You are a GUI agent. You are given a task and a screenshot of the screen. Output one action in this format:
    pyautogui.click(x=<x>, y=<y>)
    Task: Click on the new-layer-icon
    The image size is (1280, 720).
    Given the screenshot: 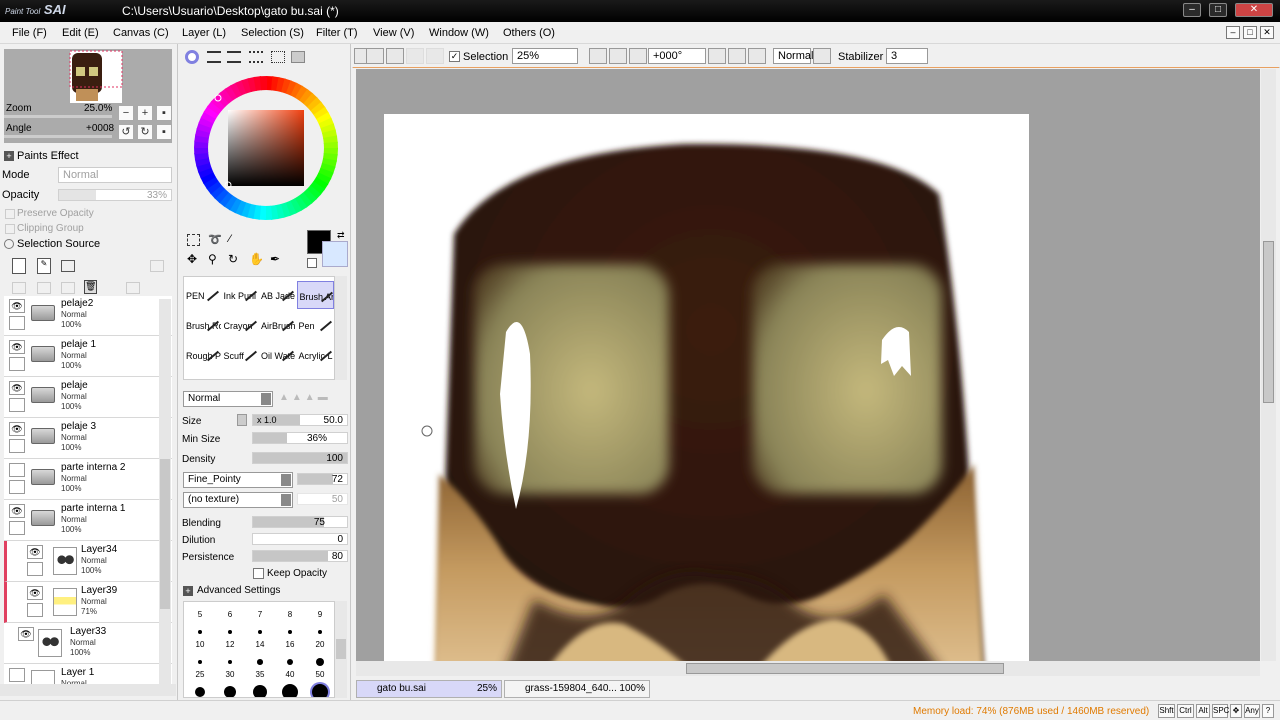 What is the action you would take?
    pyautogui.click(x=19, y=266)
    